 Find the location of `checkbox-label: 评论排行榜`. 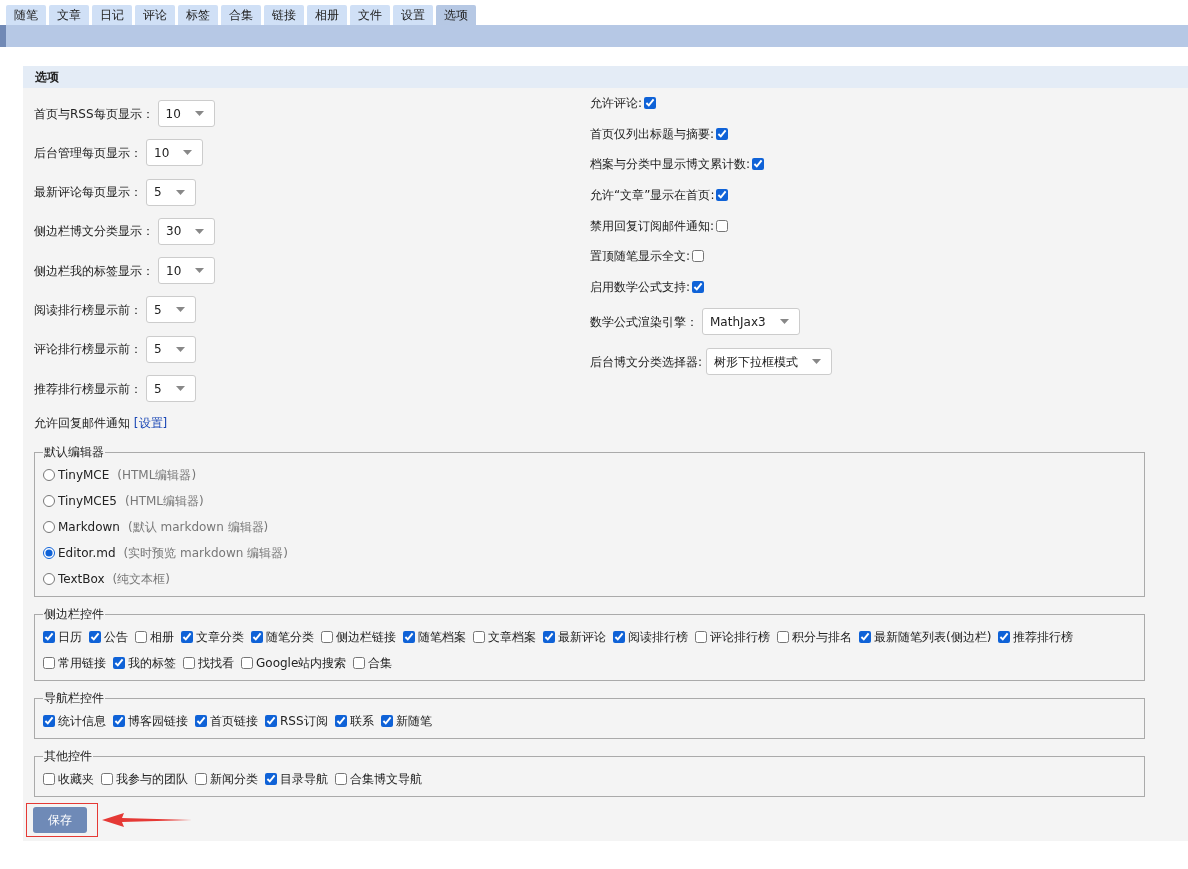

checkbox-label: 评论排行榜 is located at coordinates (740, 638).